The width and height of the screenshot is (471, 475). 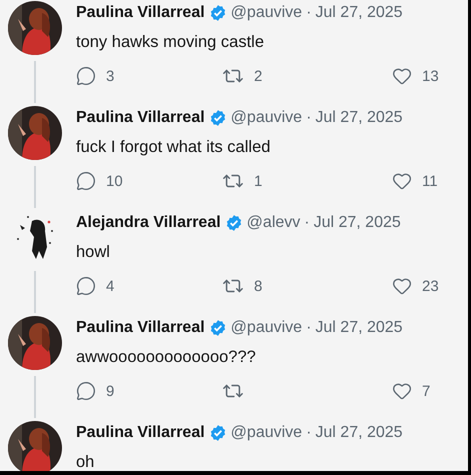 What do you see at coordinates (242, 76) in the screenshot?
I see `retweet-button: 2` at bounding box center [242, 76].